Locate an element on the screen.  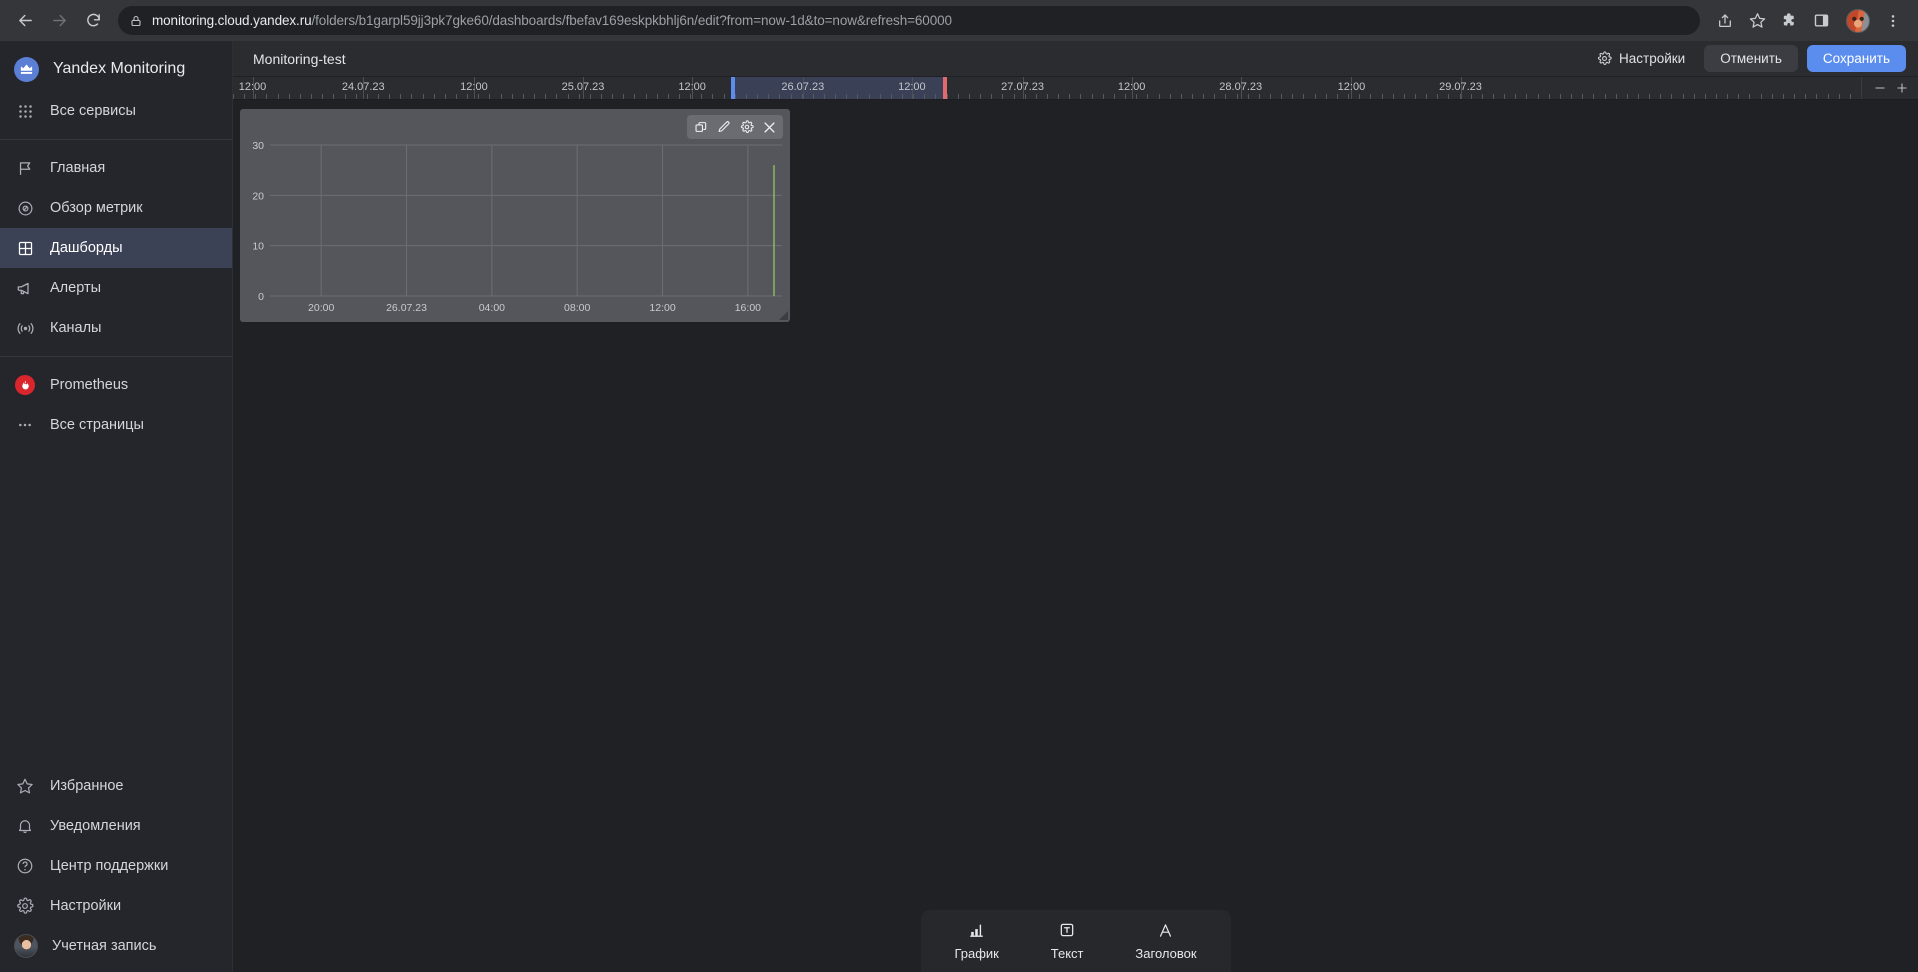
profile-avatar is located at coordinates (1858, 20).